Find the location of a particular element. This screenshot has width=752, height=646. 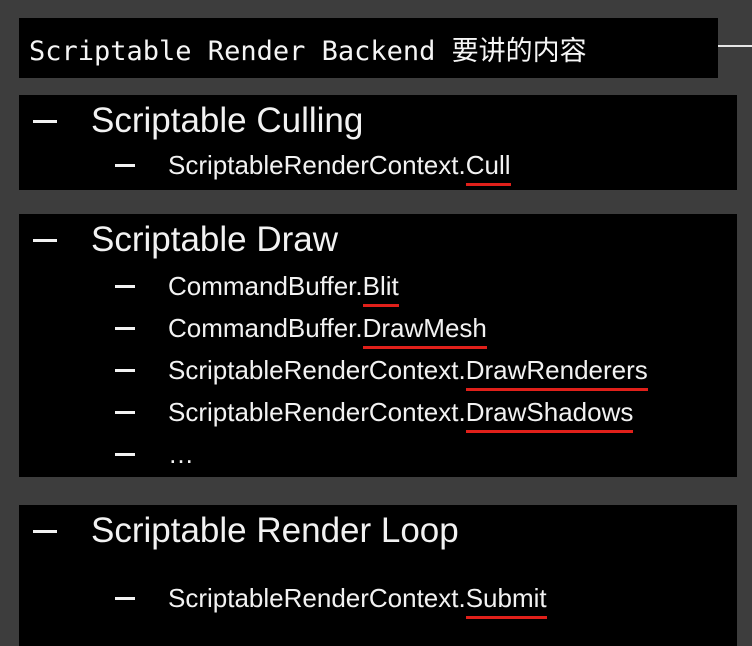

list-item: CommandBuffer. Blit is located at coordinates (209, 287).